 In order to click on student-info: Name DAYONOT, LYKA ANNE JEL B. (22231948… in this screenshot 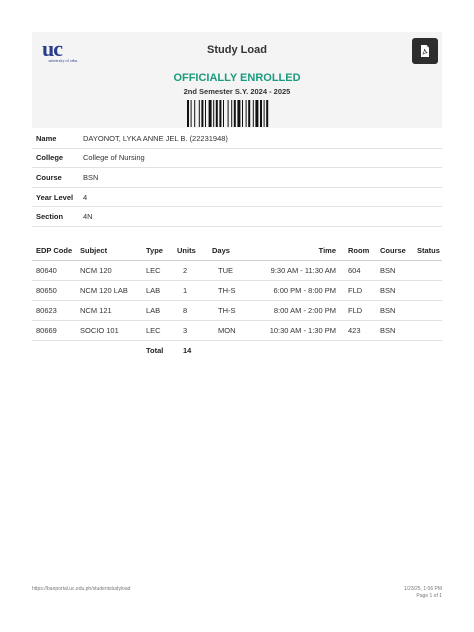, I will do `click(237, 178)`.